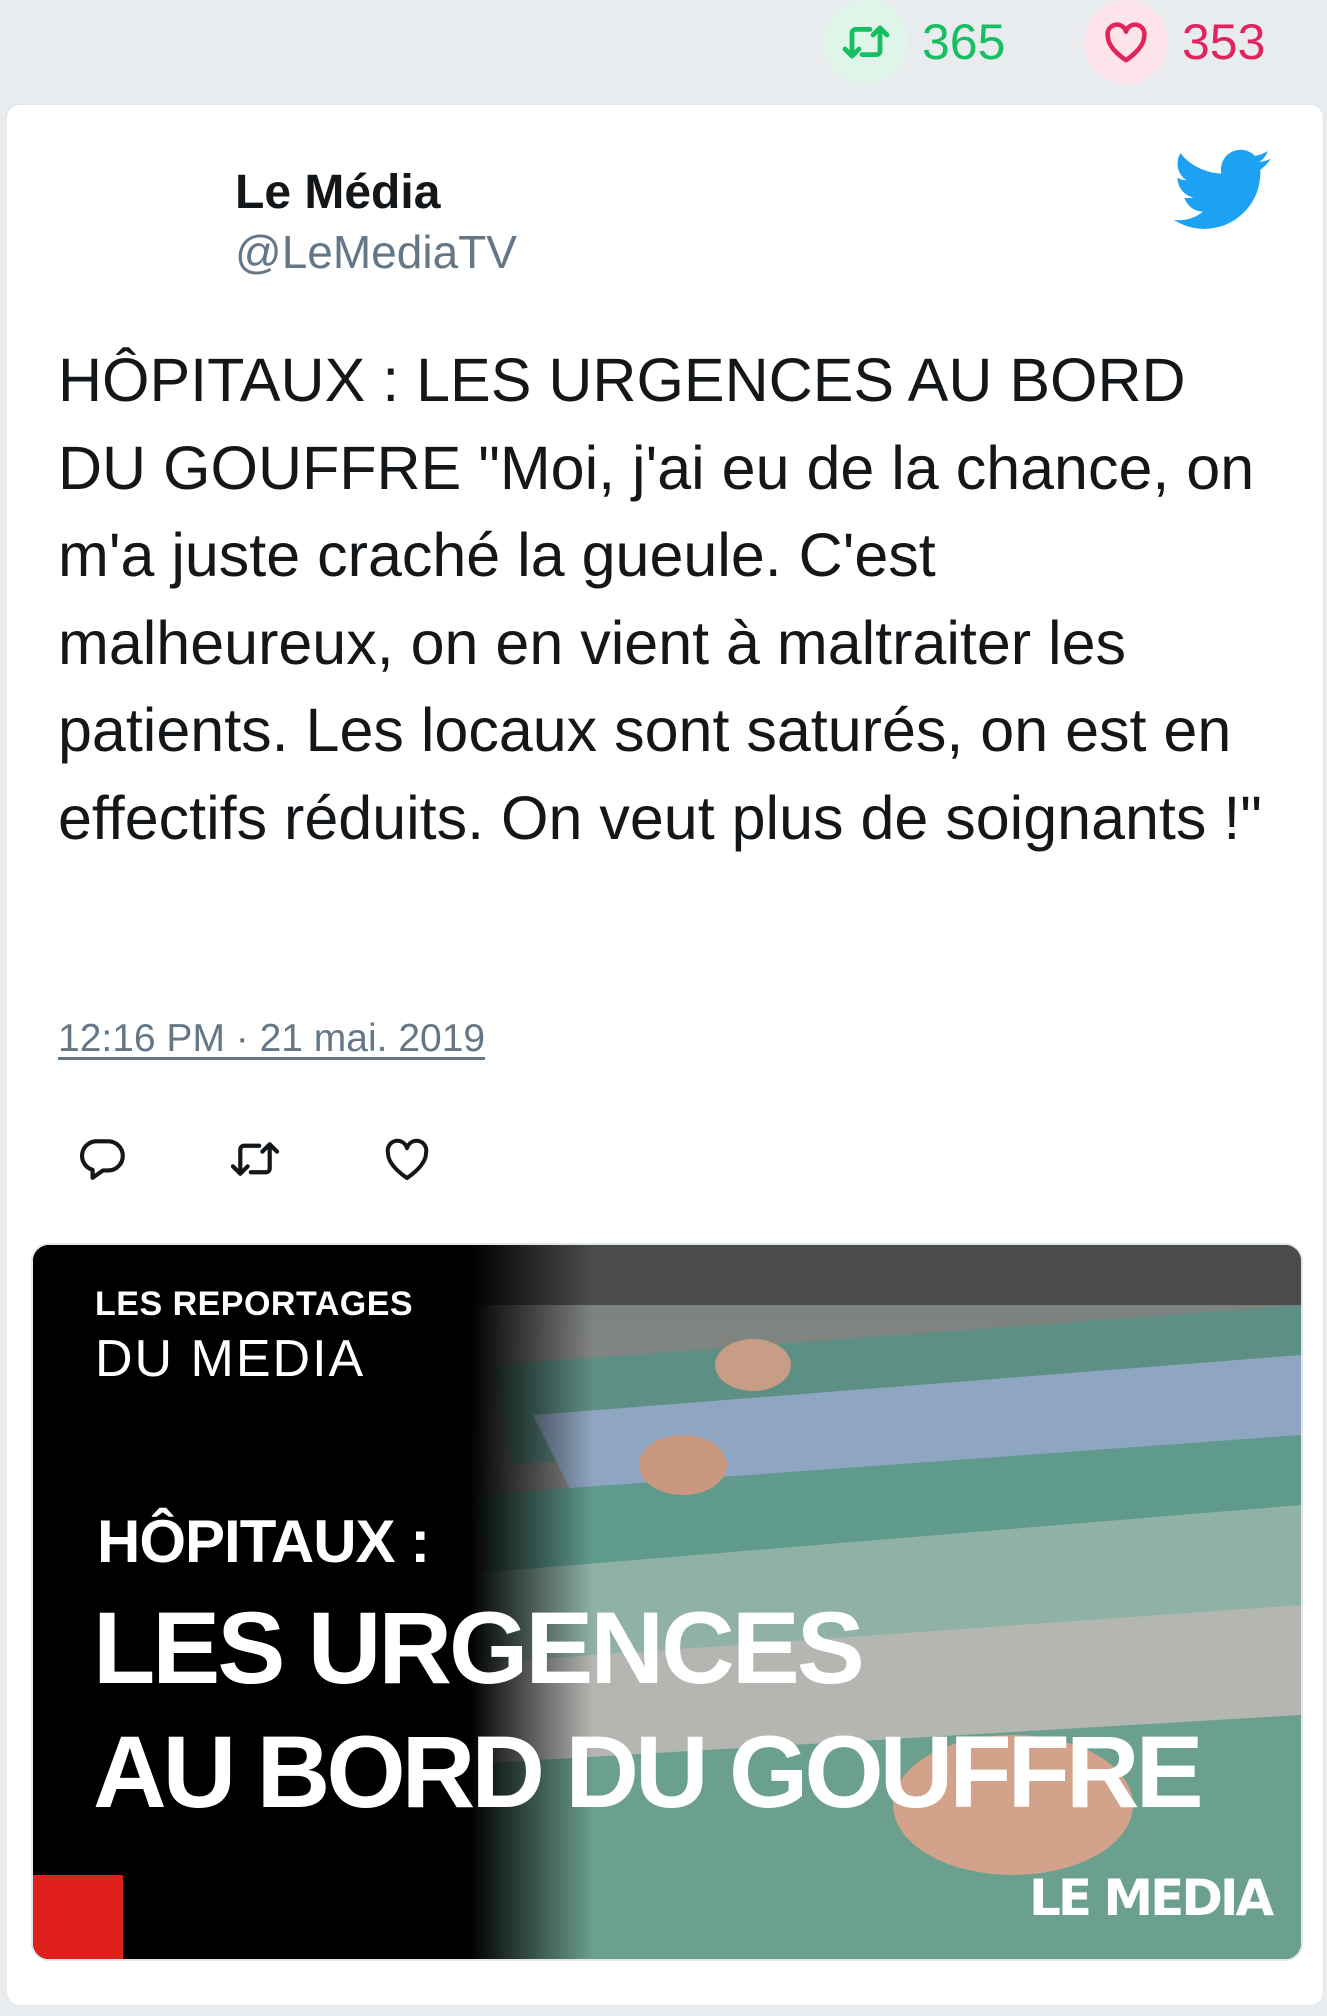 Image resolution: width=1327 pixels, height=2016 pixels. What do you see at coordinates (1223, 190) in the screenshot?
I see `twitter-bird-icon` at bounding box center [1223, 190].